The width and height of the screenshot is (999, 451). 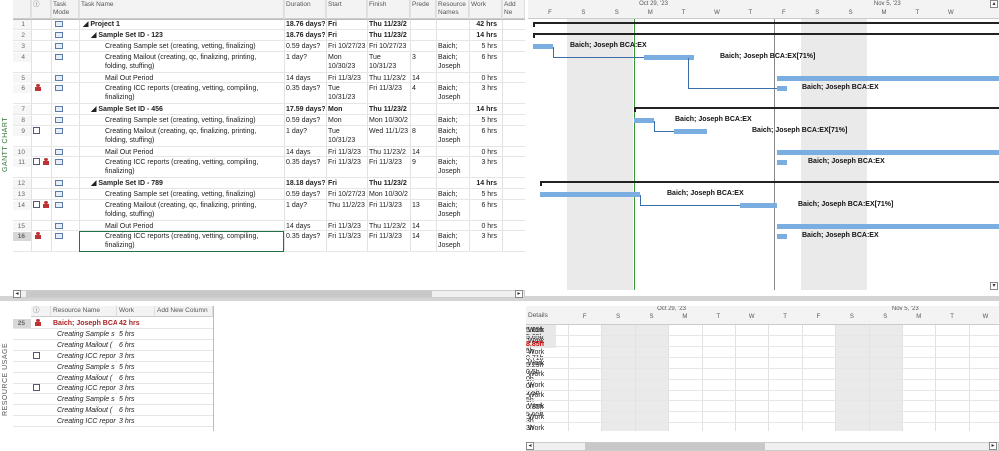 I want to click on task-pred: 9, so click(x=423, y=168).